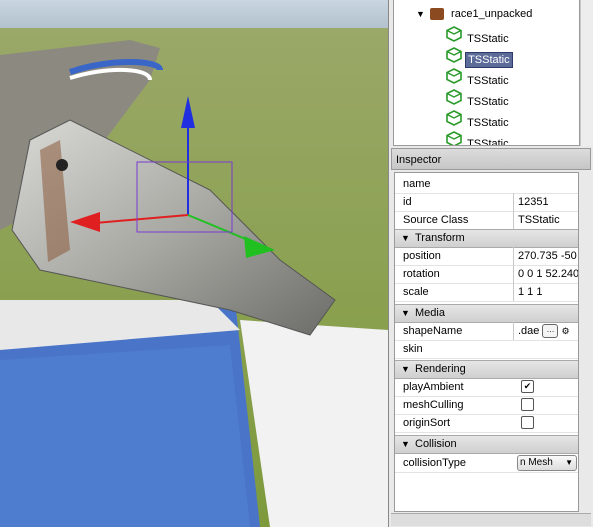 The height and width of the screenshot is (527, 593). I want to click on prop-label: shapeName, so click(433, 331).